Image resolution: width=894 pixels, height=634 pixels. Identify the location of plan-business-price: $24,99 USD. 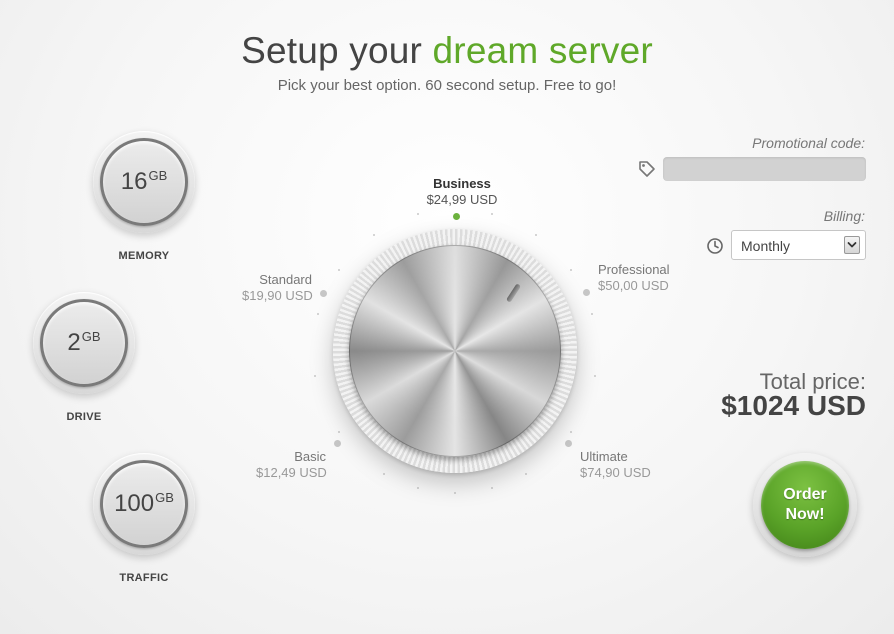
(462, 199).